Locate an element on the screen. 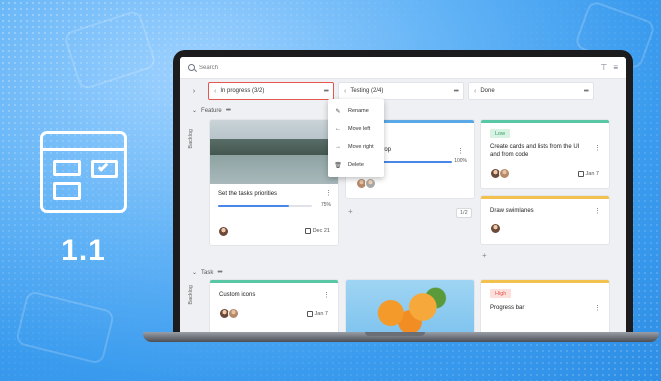  filter-icon: ⊤ is located at coordinates (603, 67).